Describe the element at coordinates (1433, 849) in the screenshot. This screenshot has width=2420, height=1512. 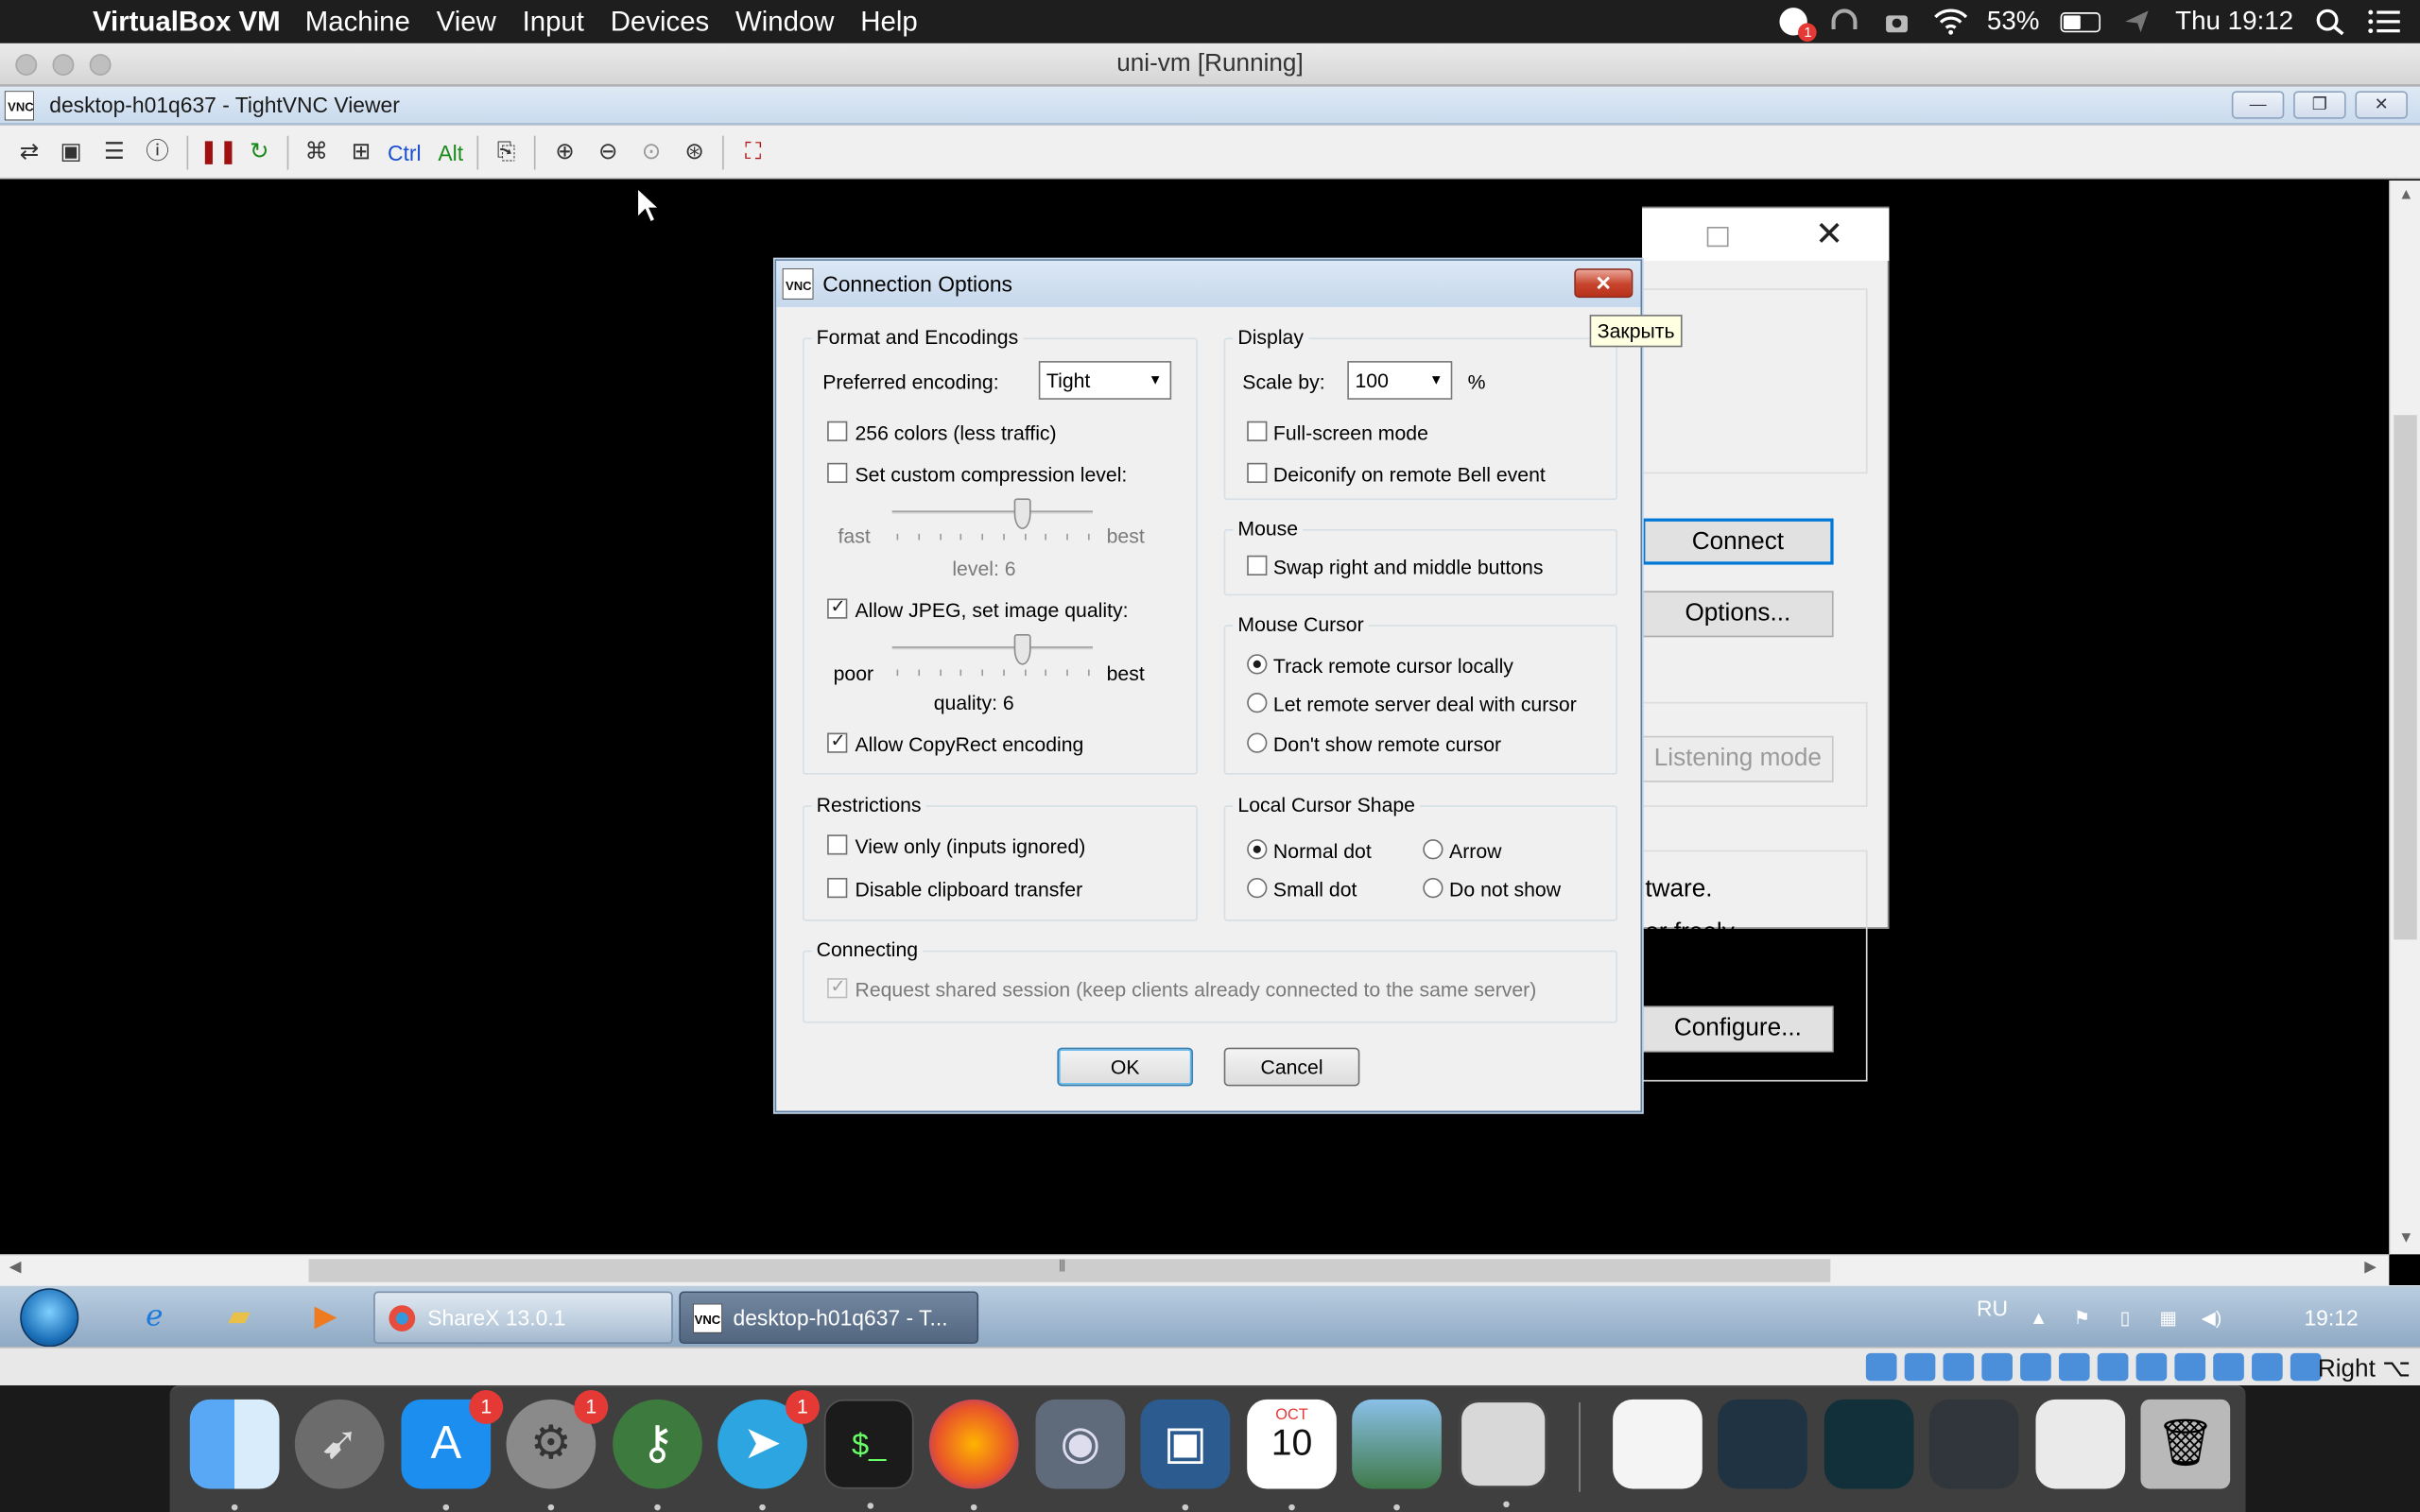
I see `arrow-radio` at that location.